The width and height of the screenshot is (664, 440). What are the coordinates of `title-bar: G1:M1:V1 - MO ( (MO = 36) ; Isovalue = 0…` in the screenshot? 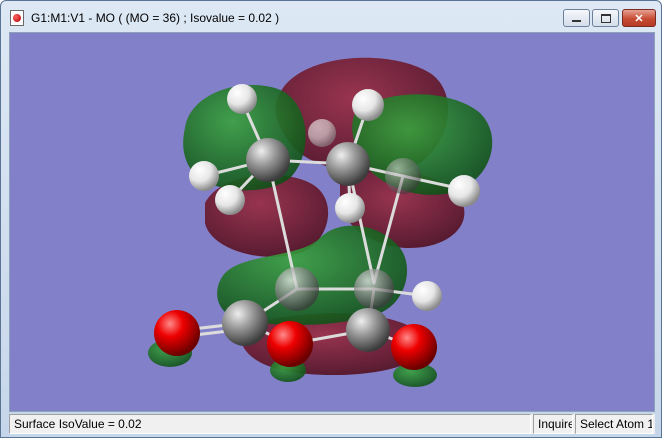 It's located at (331, 16).